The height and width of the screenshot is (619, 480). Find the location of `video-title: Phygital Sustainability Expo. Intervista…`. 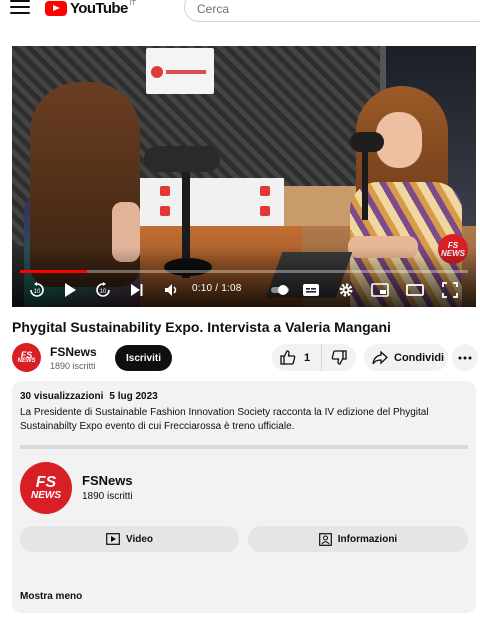

video-title: Phygital Sustainability Expo. Intervista… is located at coordinates (201, 327).